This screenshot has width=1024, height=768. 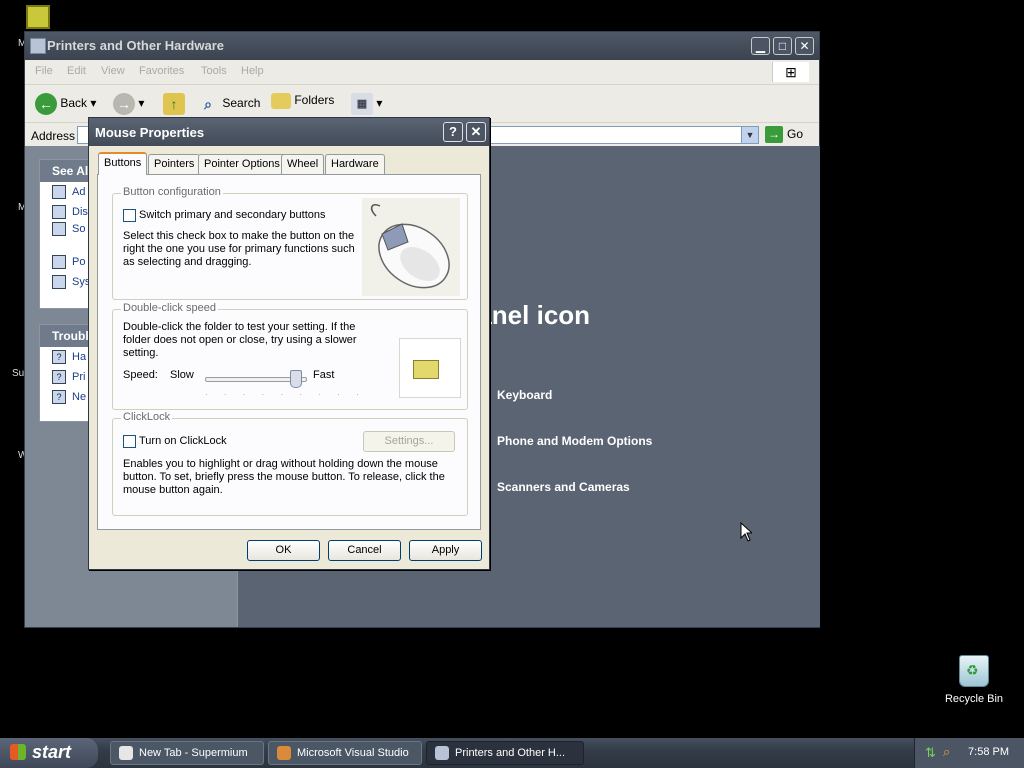 What do you see at coordinates (214, 71) in the screenshot?
I see `menu-tools: Tools` at bounding box center [214, 71].